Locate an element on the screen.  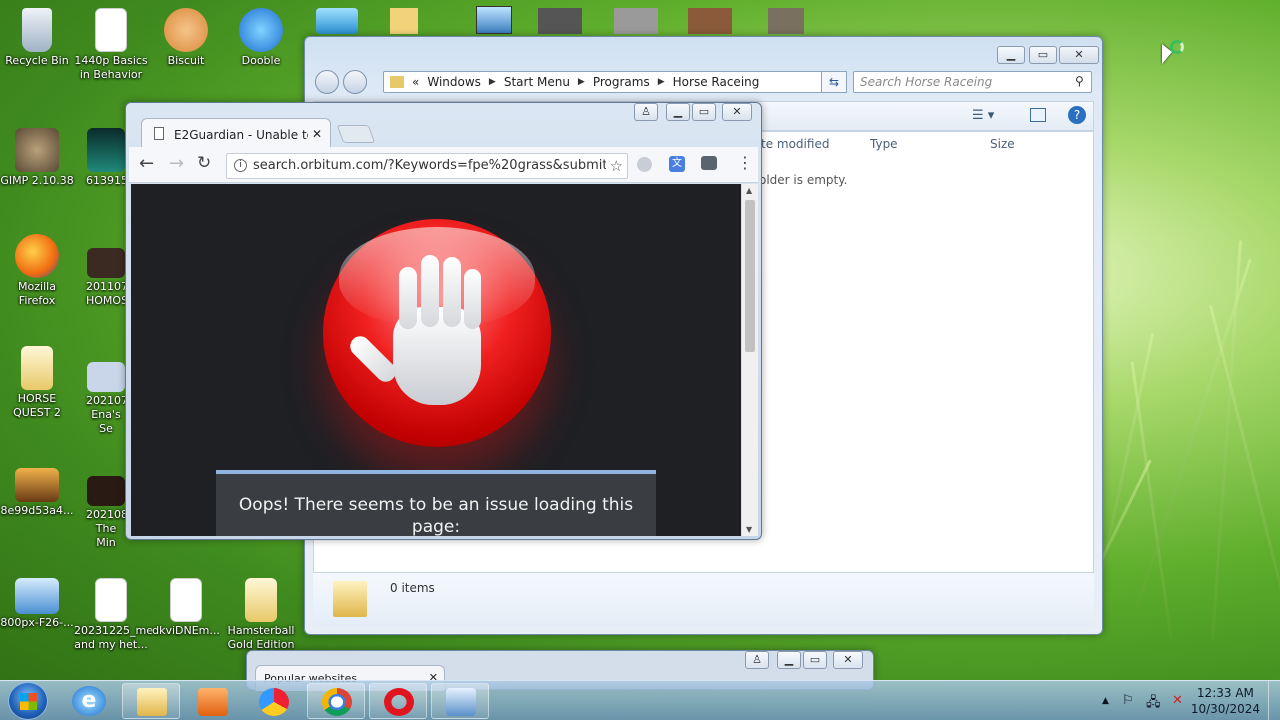
breadcrumb-windows: Windows is located at coordinates (454, 82).